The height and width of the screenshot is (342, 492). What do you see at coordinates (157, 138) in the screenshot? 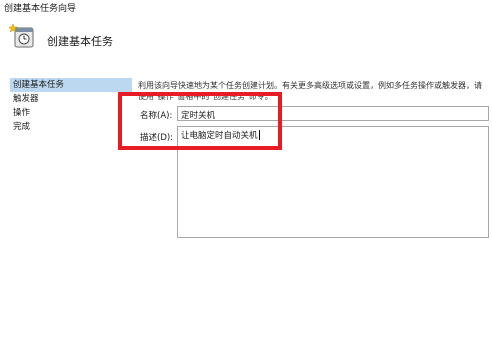
I see `description-label: 描述(D):` at bounding box center [157, 138].